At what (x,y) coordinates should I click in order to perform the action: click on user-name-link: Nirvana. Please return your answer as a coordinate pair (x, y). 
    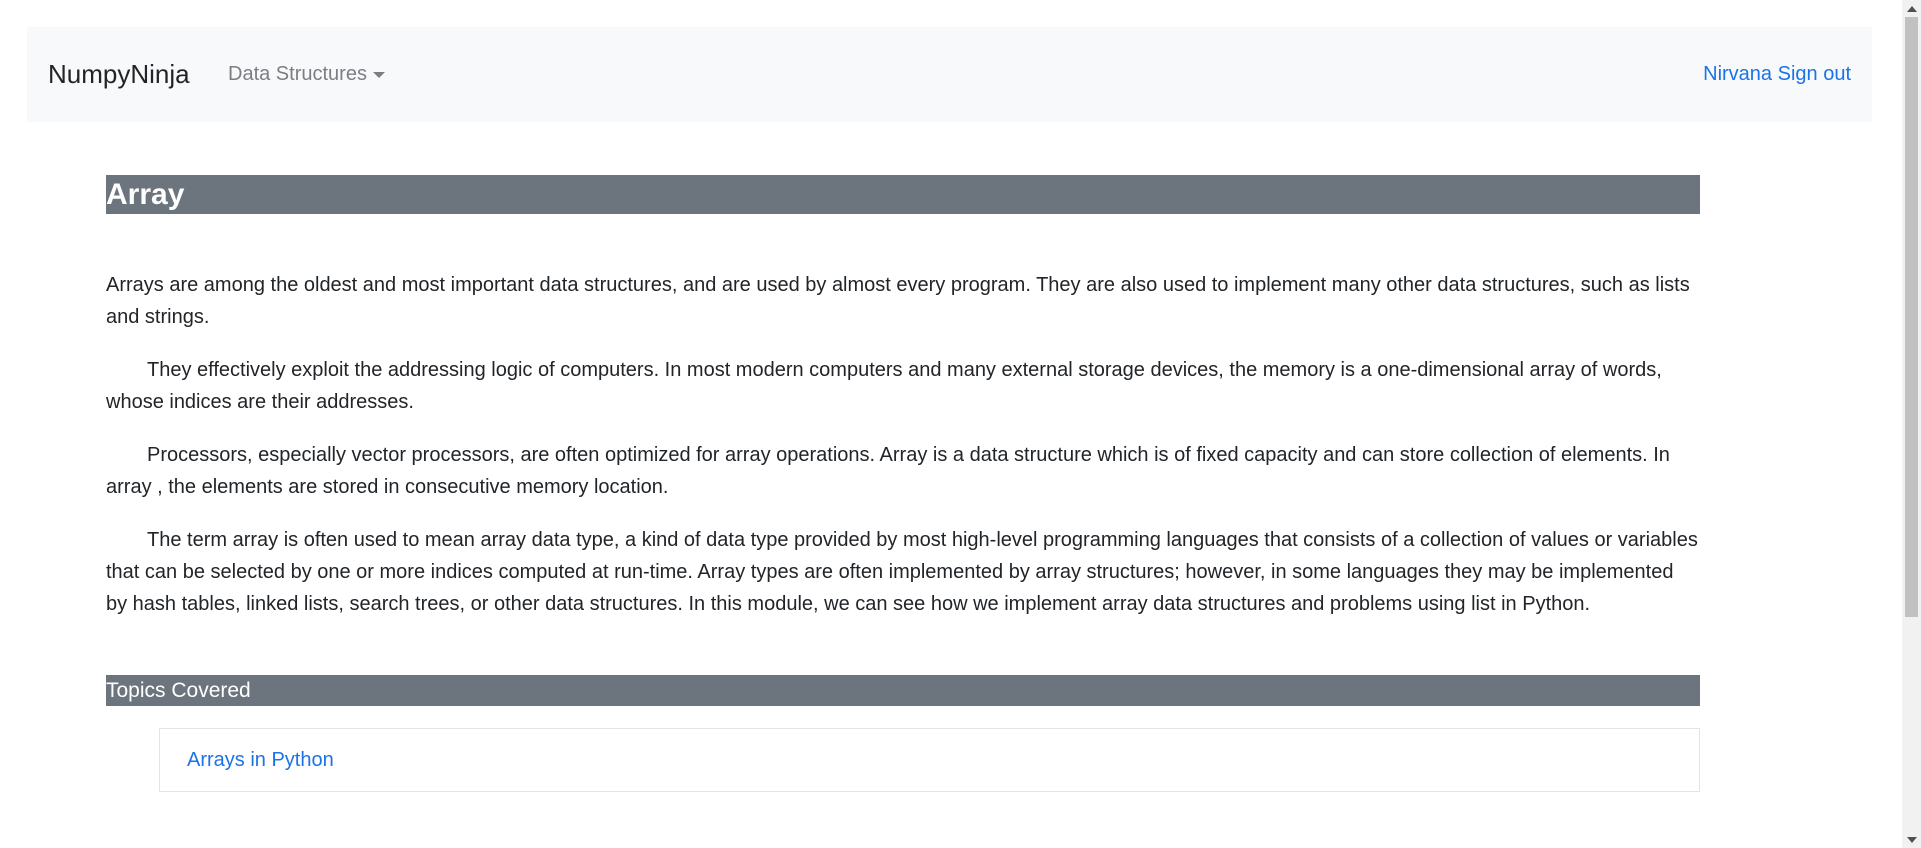
    Looking at the image, I should click on (1737, 74).